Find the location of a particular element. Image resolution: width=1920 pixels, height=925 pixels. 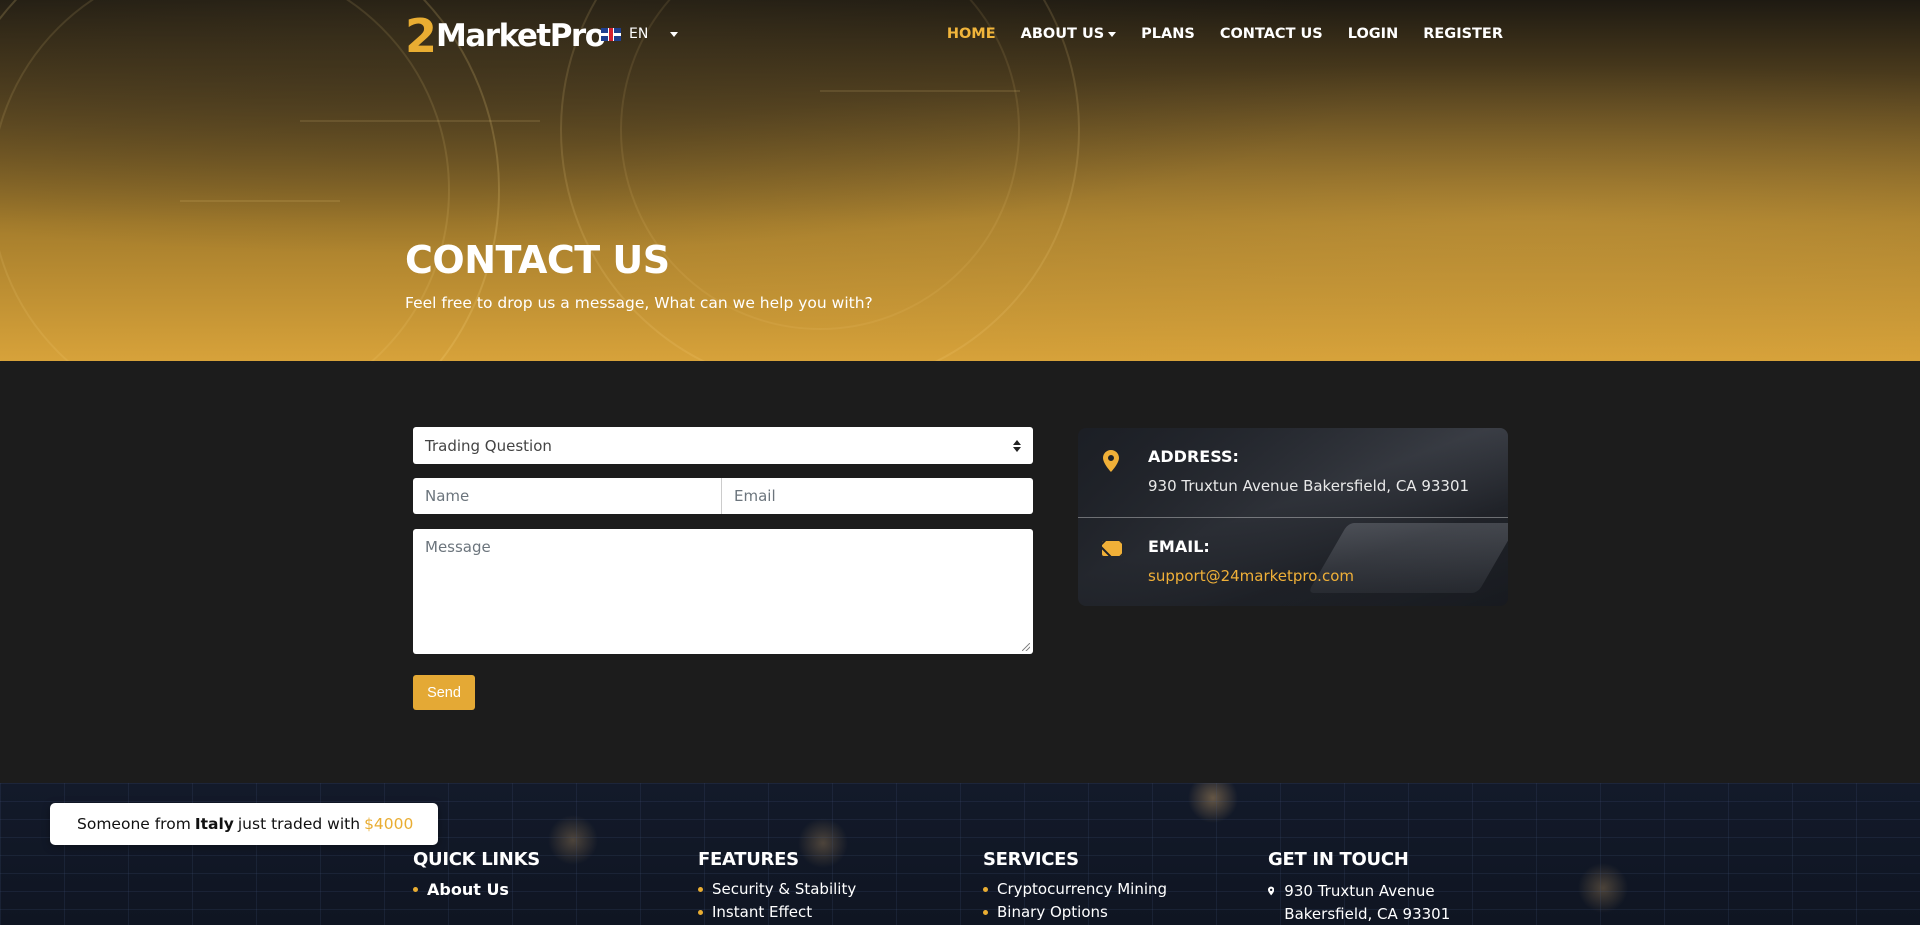

toast-prefix: Someone from is located at coordinates (134, 824).